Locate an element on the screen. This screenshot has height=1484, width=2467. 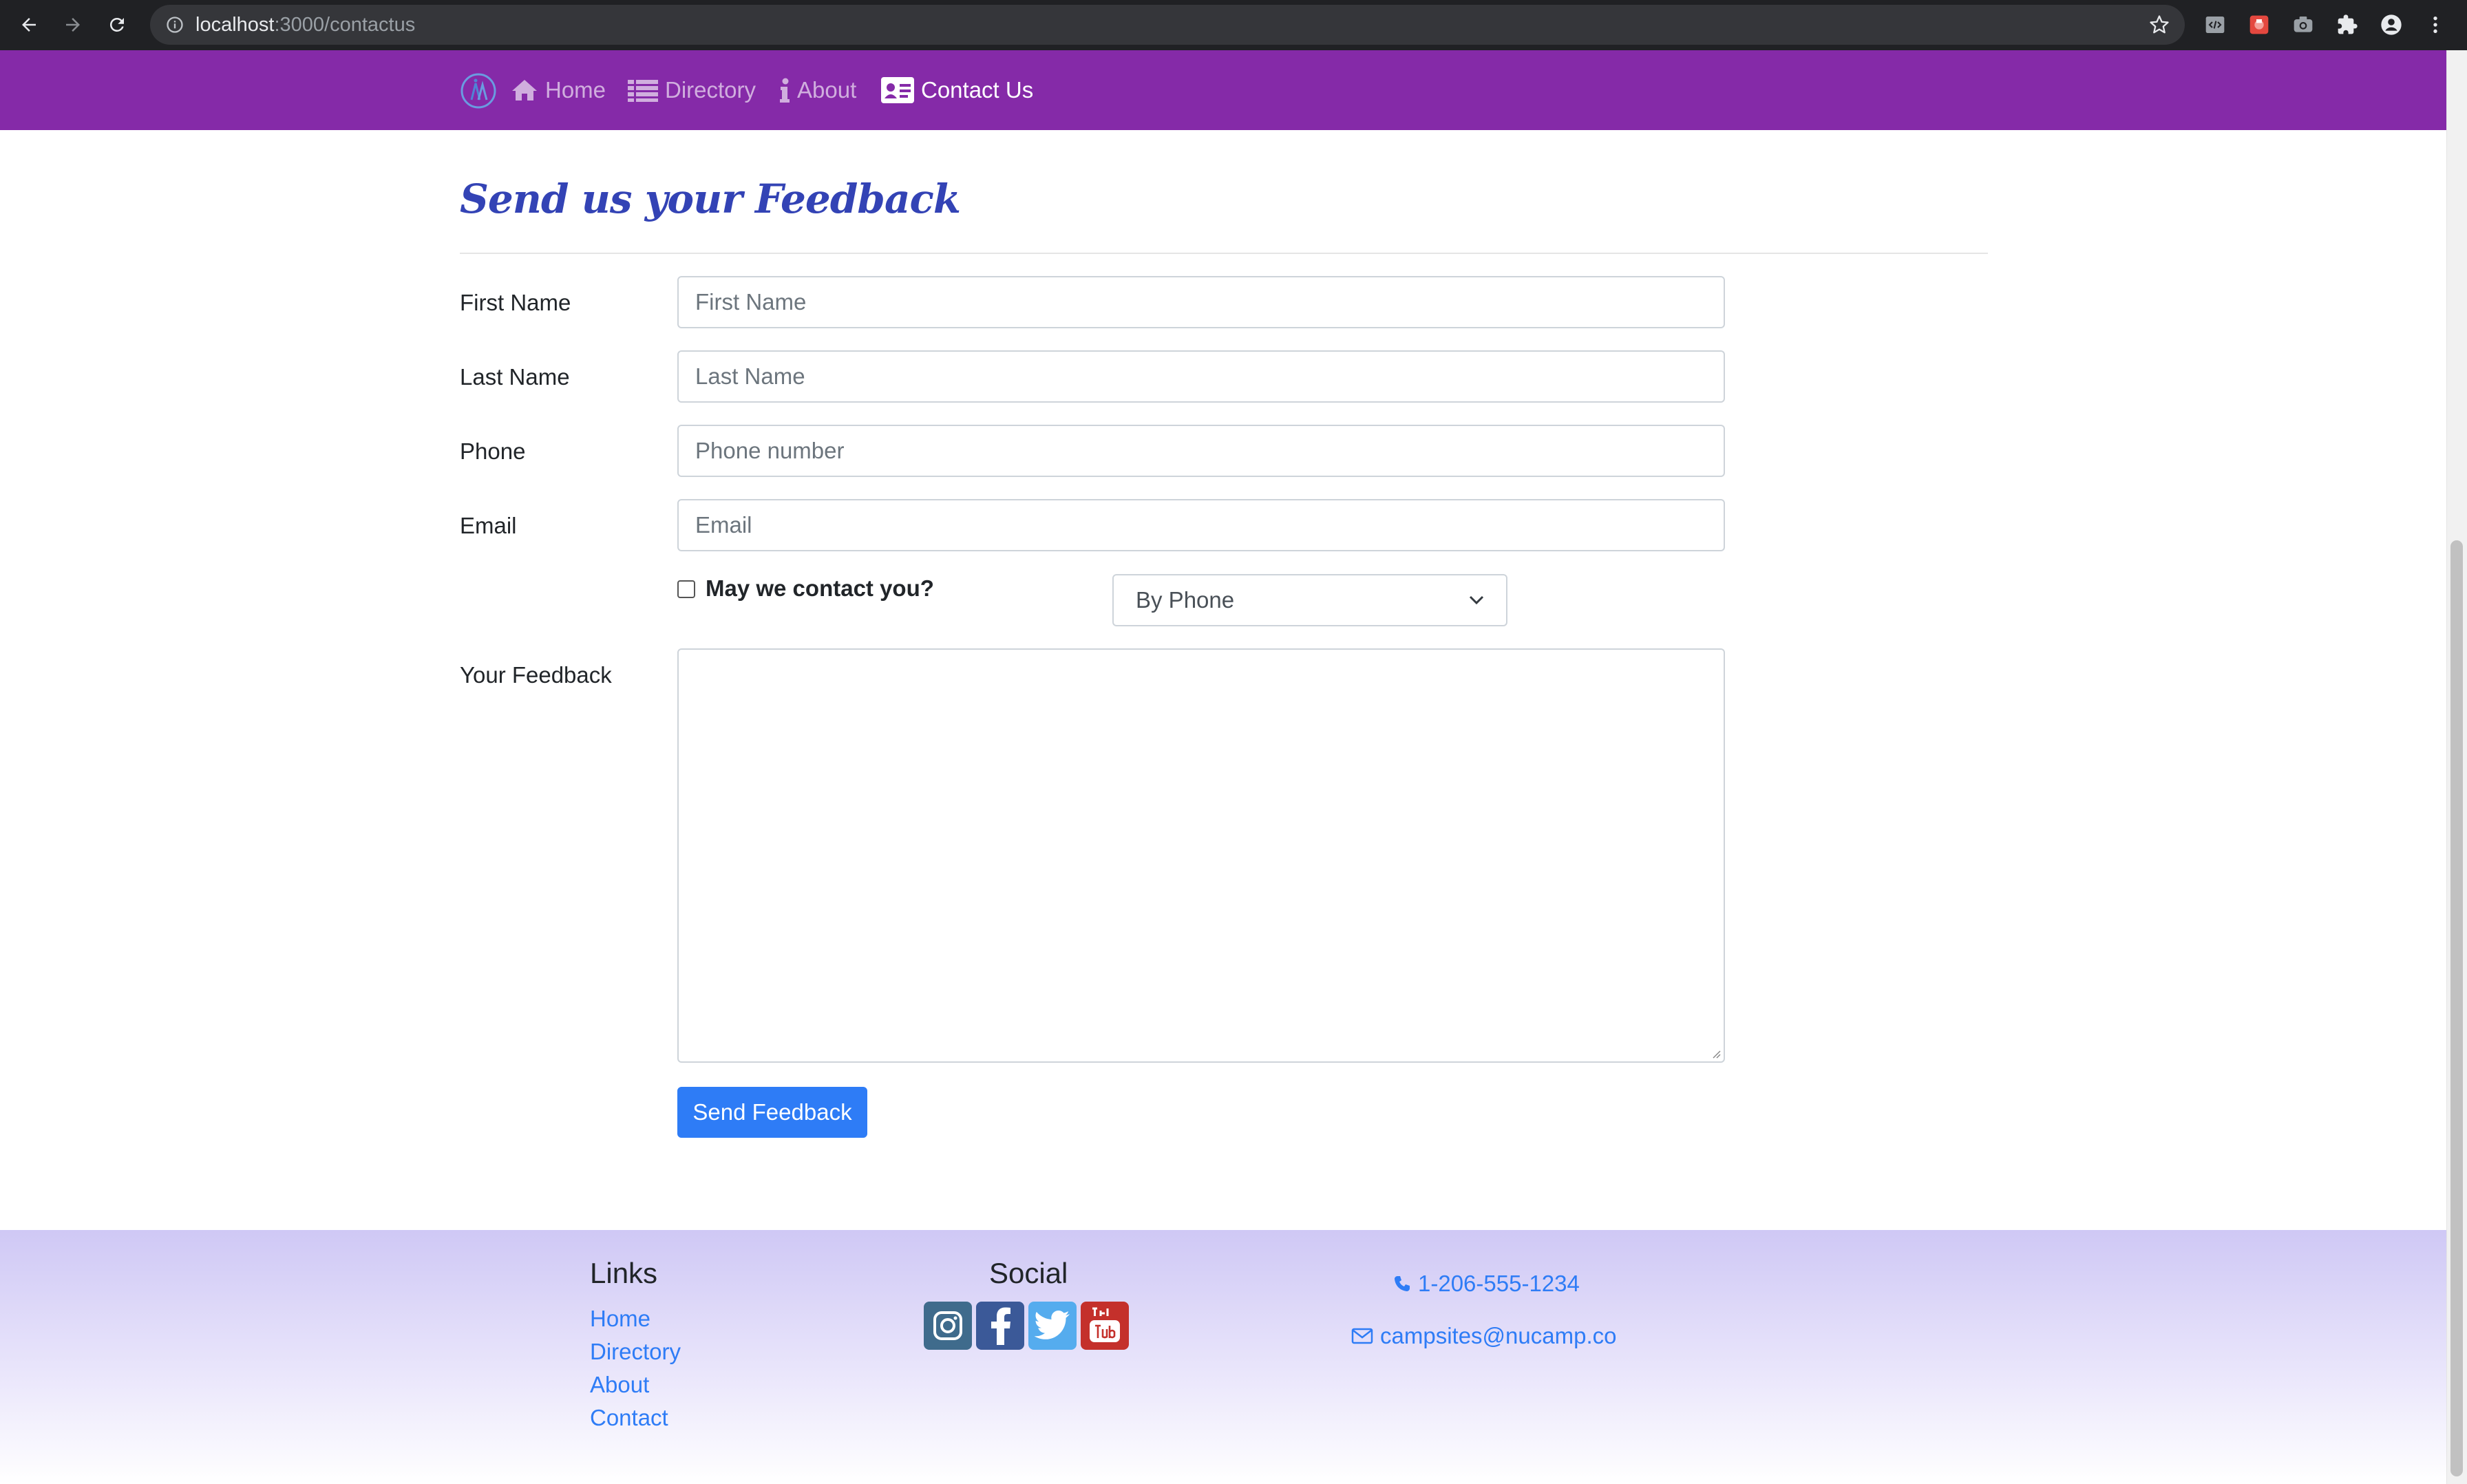
extensions-menu-button is located at coordinates (2347, 25).